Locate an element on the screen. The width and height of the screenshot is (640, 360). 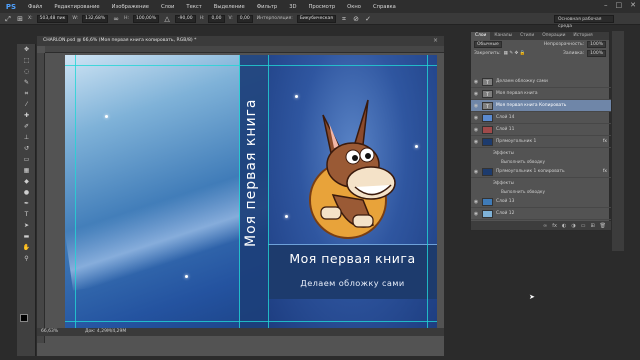
tab-history: История is located at coordinates (582, 36).